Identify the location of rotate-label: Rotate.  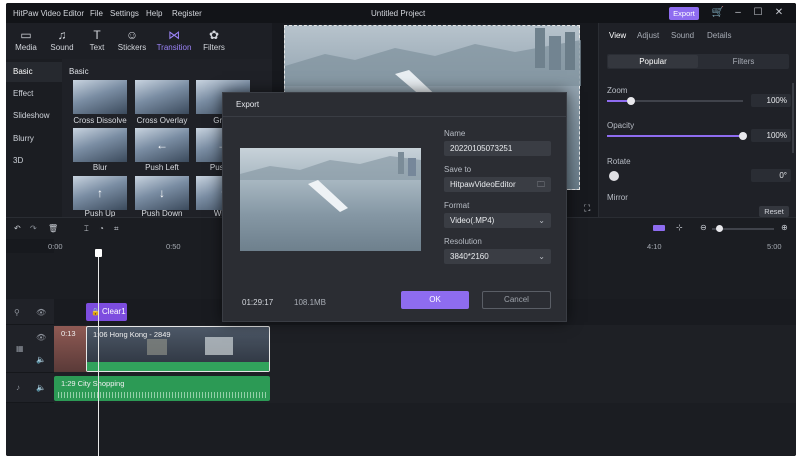
(619, 161).